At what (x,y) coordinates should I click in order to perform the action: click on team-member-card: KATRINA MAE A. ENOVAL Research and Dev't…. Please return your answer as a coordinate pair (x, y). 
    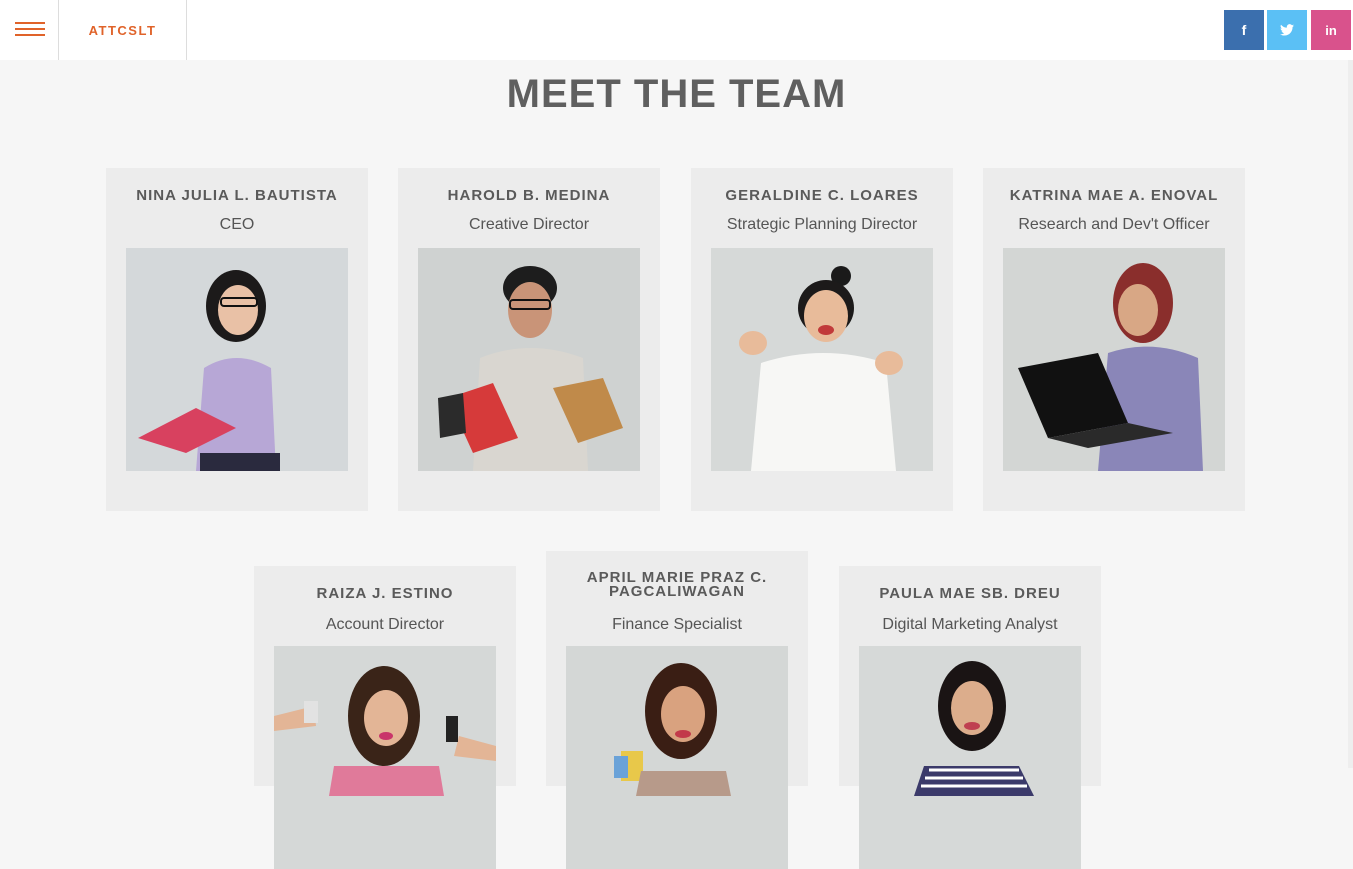
    Looking at the image, I should click on (1114, 339).